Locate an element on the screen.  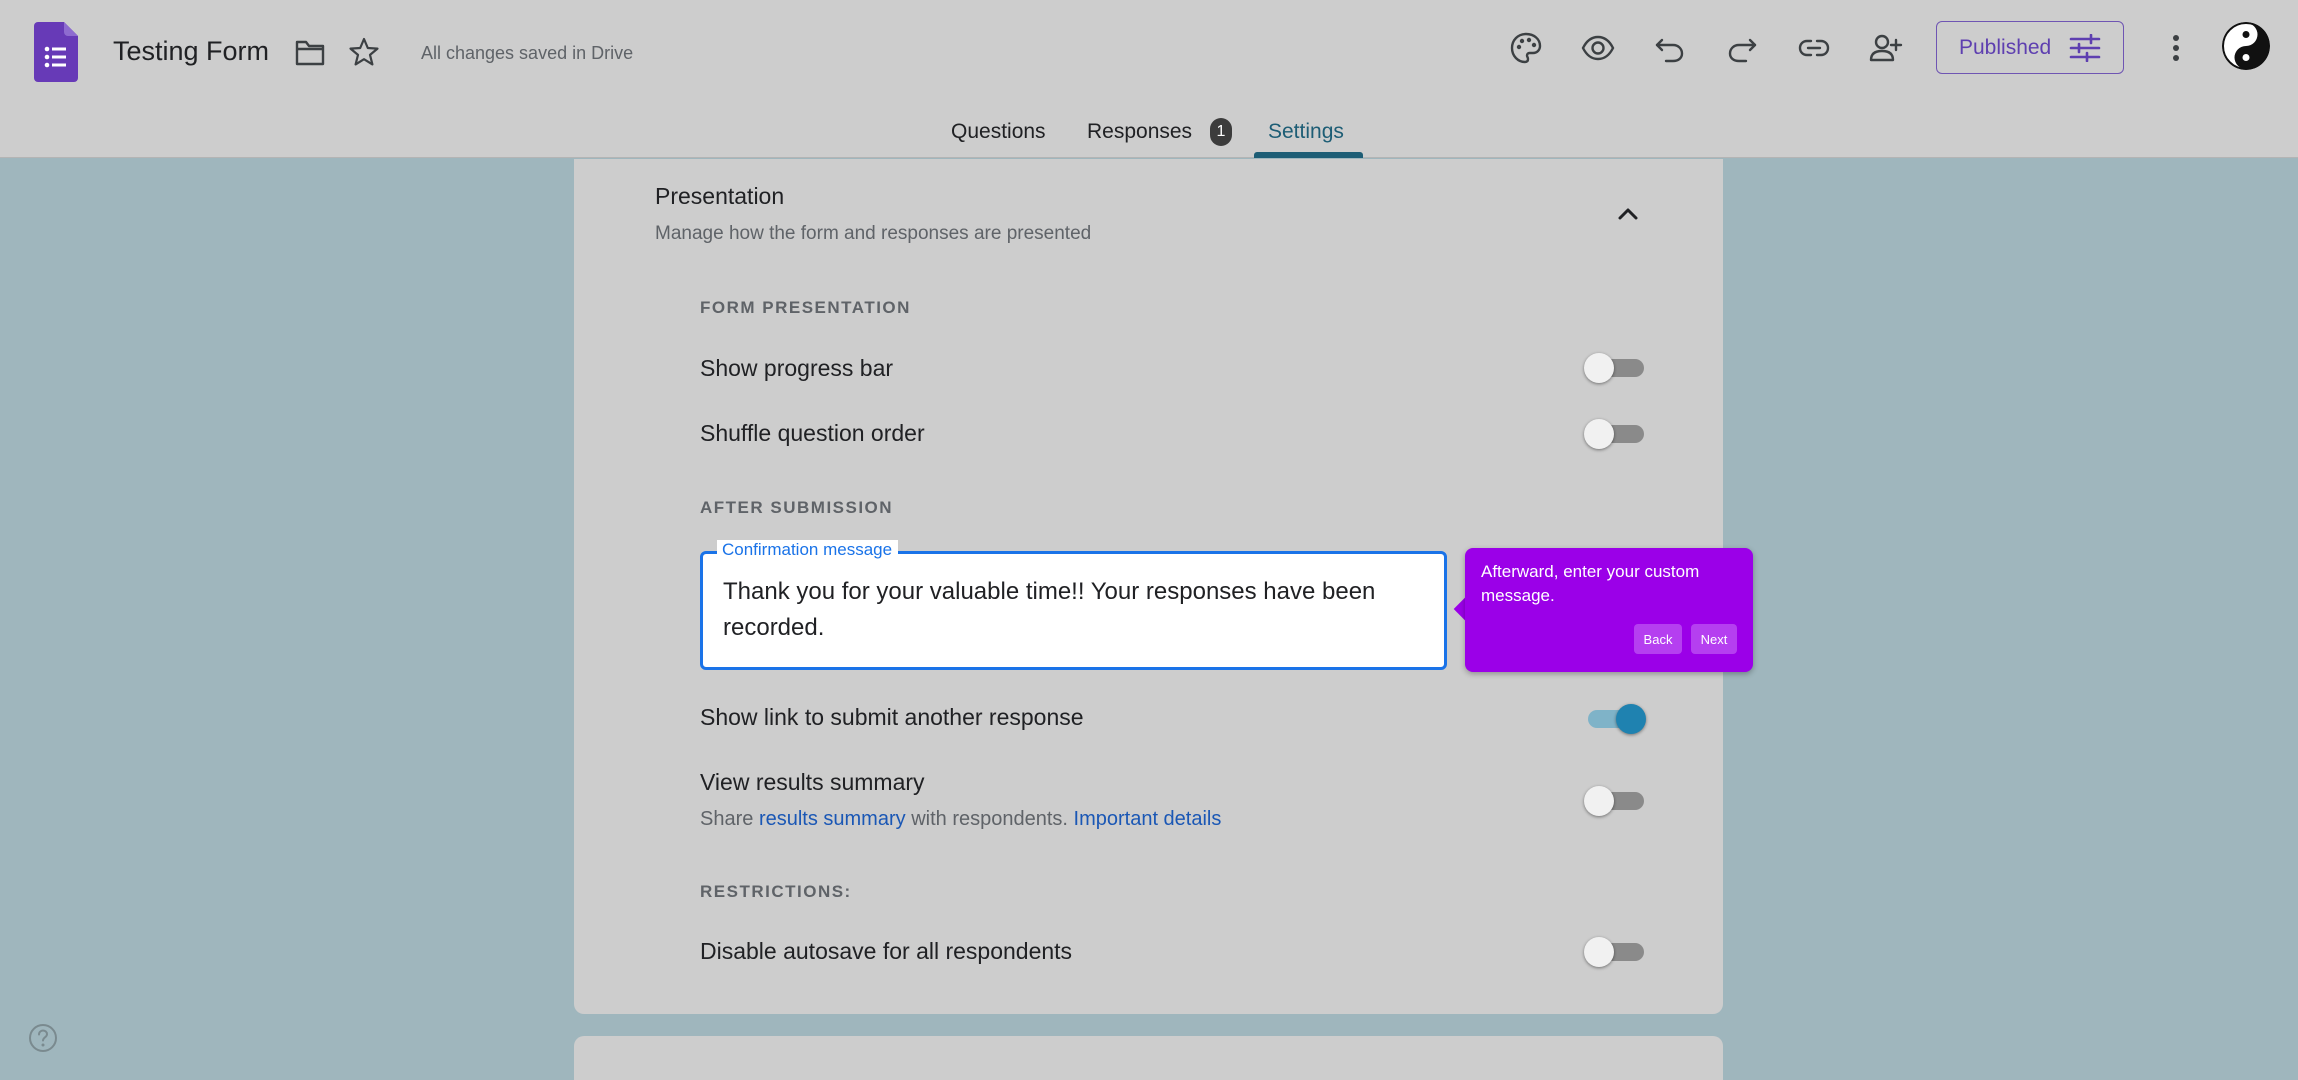
view-results-summary-toggle is located at coordinates (1615, 800).